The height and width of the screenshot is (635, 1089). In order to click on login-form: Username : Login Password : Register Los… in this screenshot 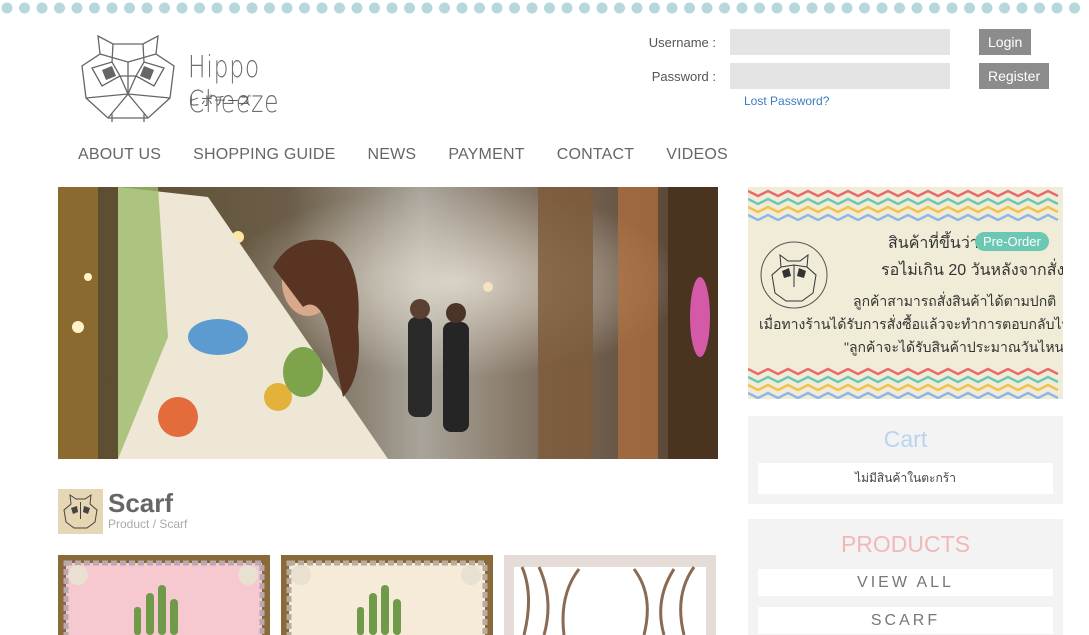, I will do `click(860, 74)`.